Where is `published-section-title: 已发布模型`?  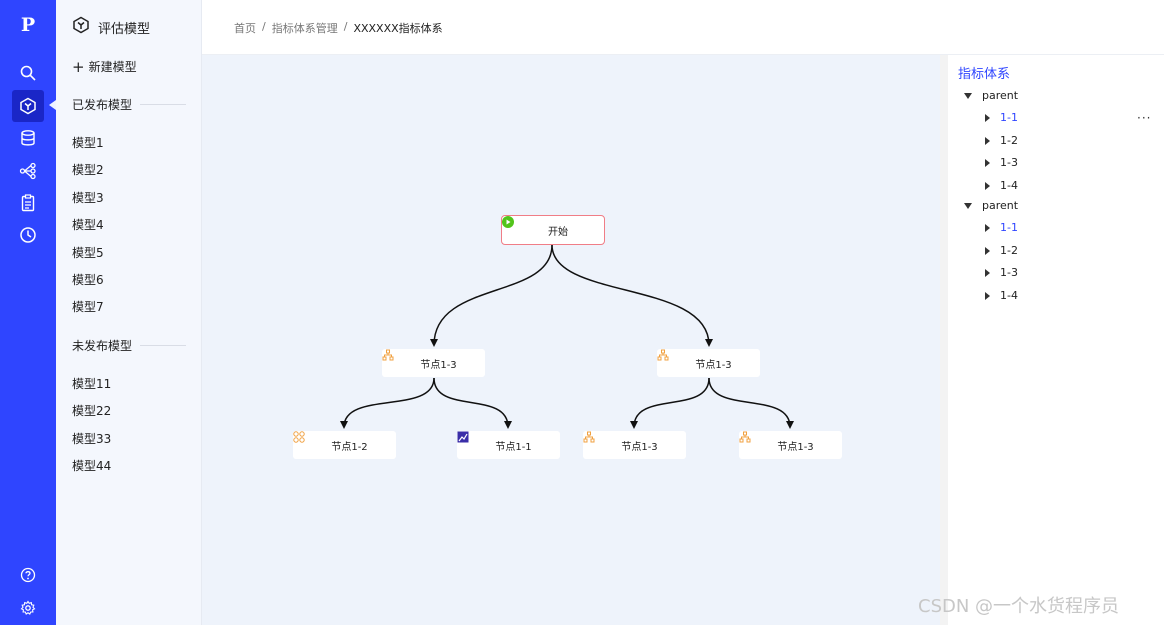 published-section-title: 已发布模型 is located at coordinates (102, 105).